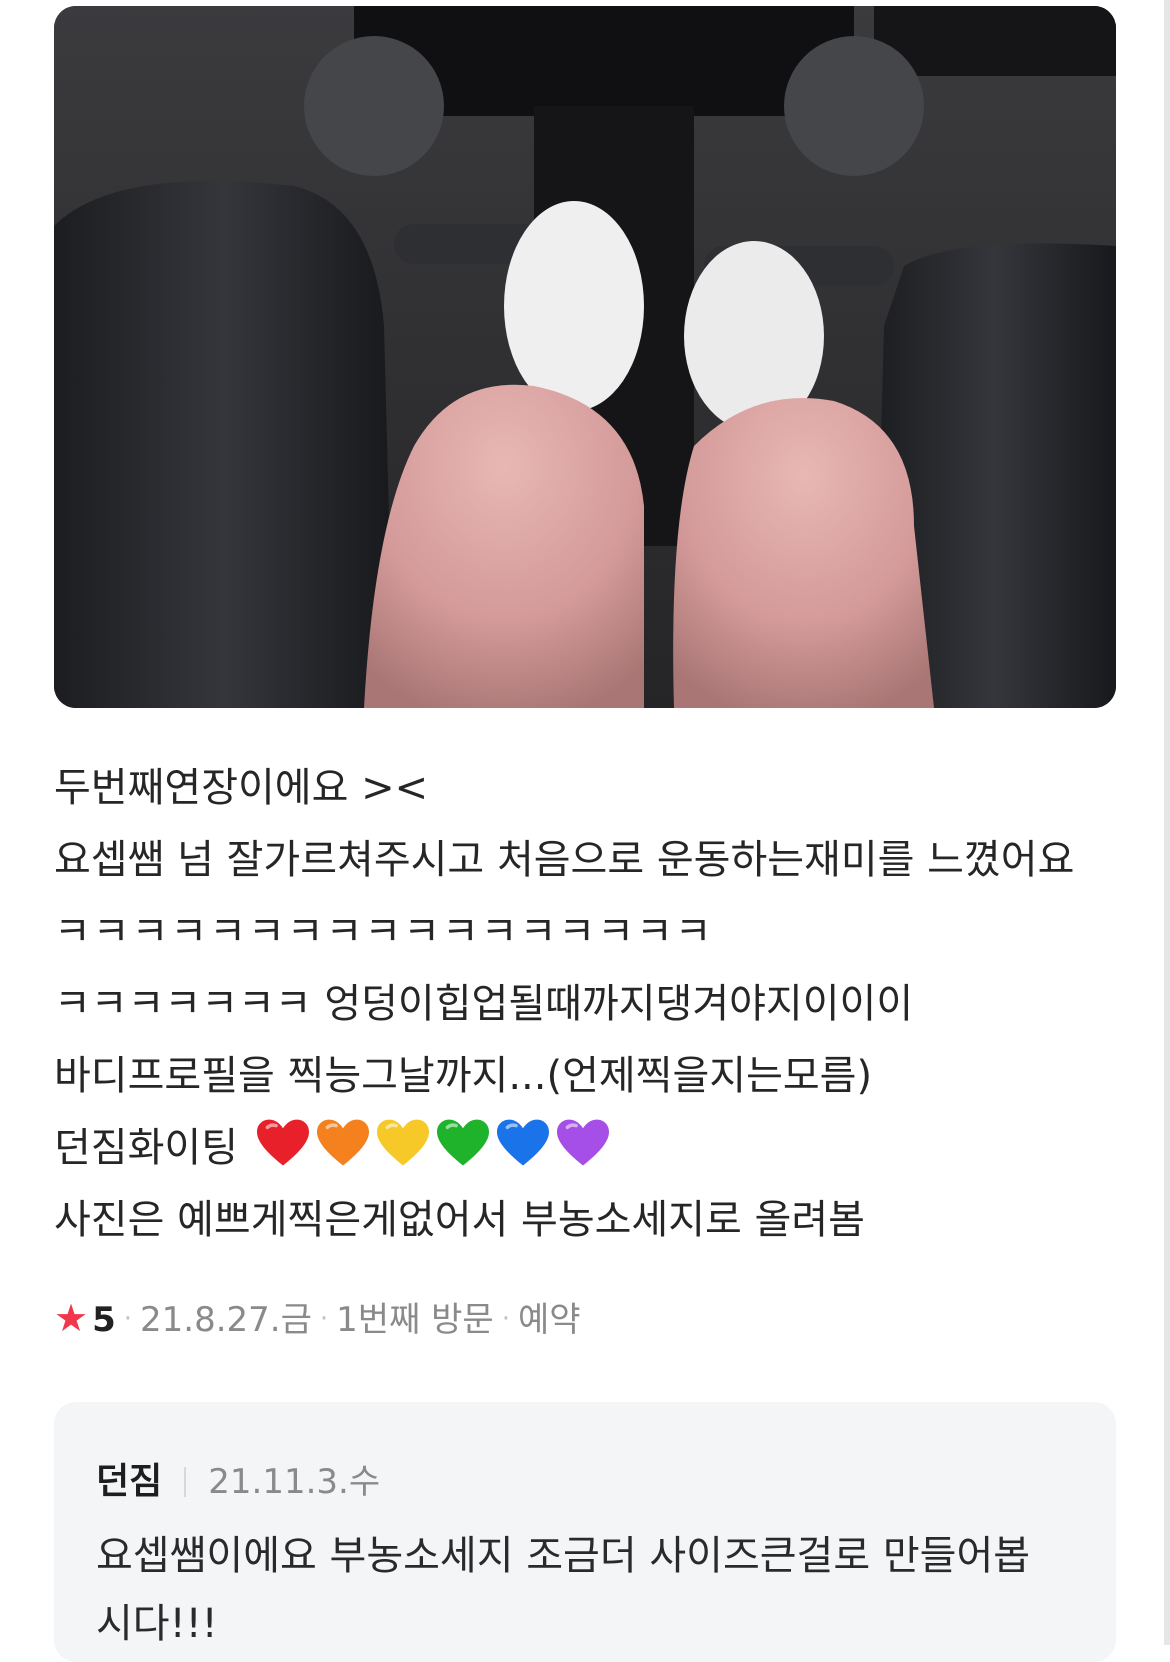 The width and height of the screenshot is (1170, 1662). Describe the element at coordinates (283, 1143) in the screenshot. I see `red-heart-icon` at that location.